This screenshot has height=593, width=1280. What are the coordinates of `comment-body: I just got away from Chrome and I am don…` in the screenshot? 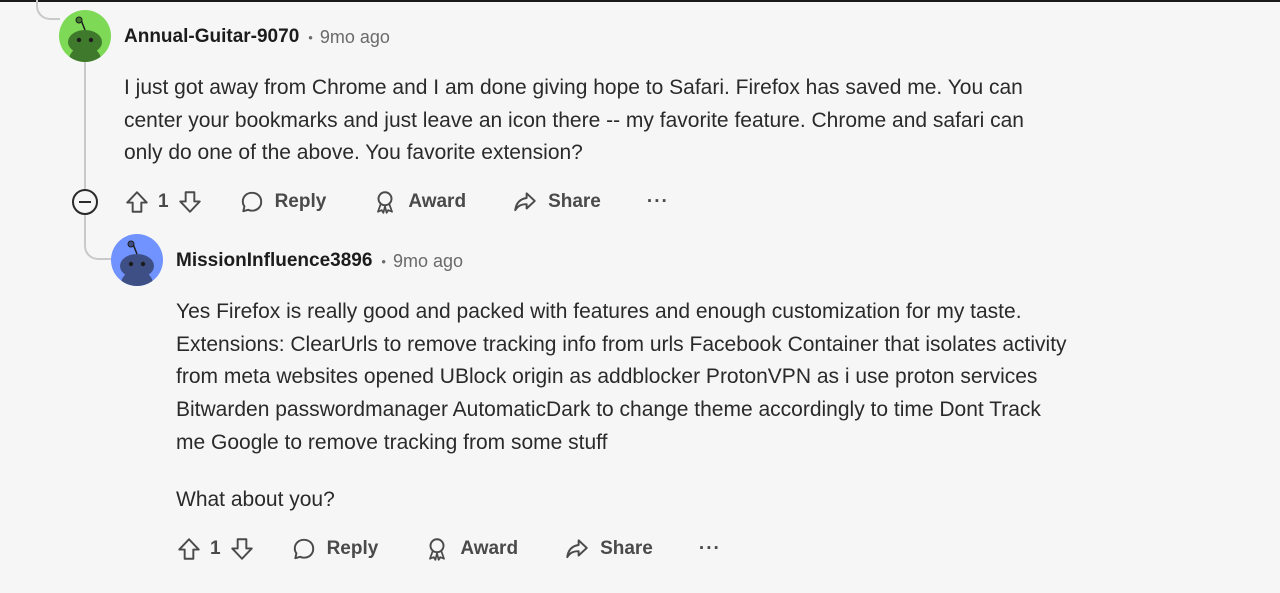 It's located at (664, 121).